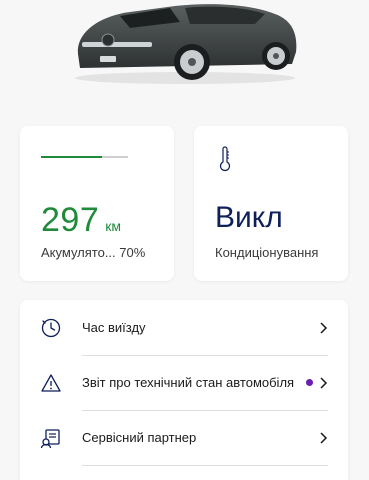  I want to click on climate-tile: Викл Кондиціонування, so click(271, 203).